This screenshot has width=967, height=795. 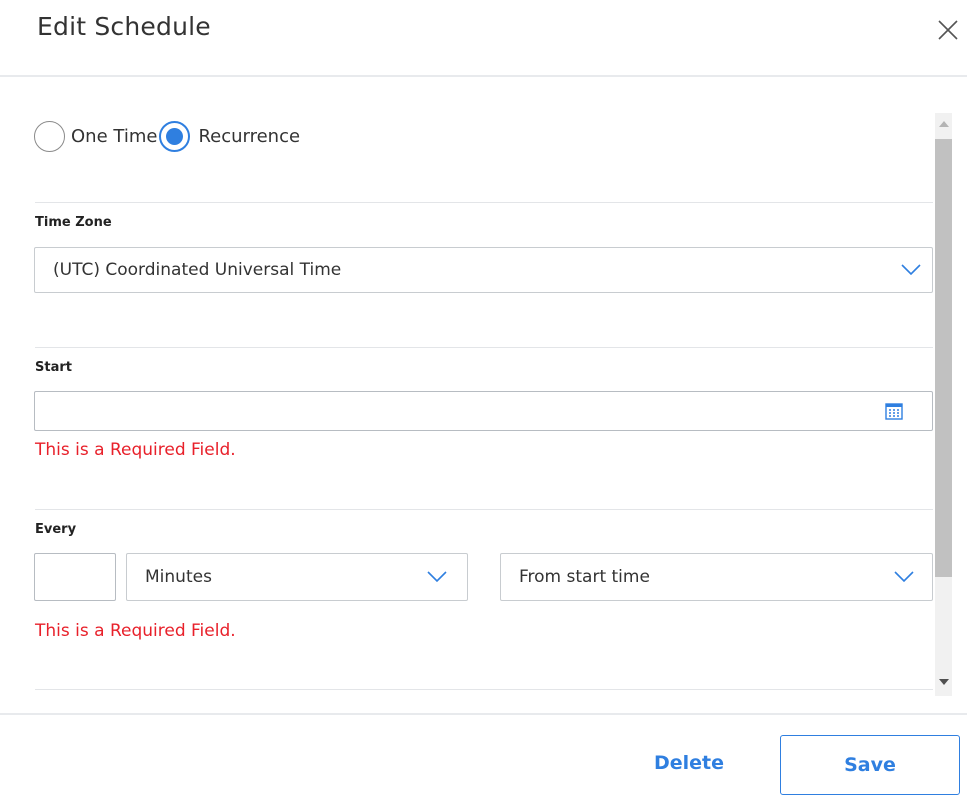 I want to click on scroll-down-icon, so click(x=944, y=682).